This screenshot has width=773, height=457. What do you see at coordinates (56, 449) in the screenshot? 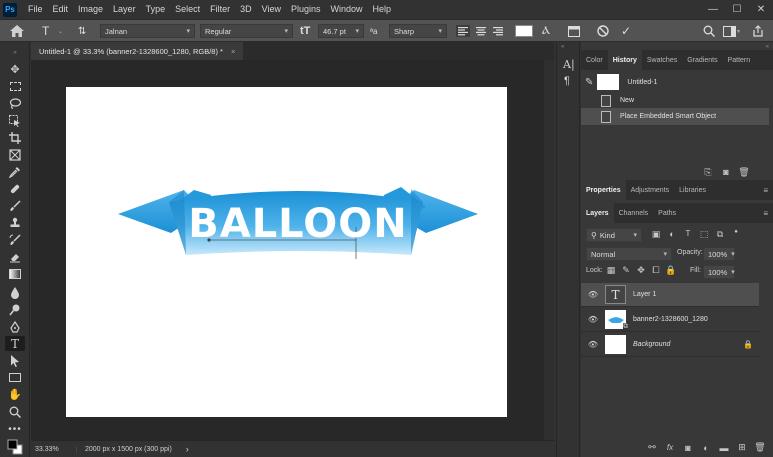
I see `zoom-level: 33.33%` at bounding box center [56, 449].